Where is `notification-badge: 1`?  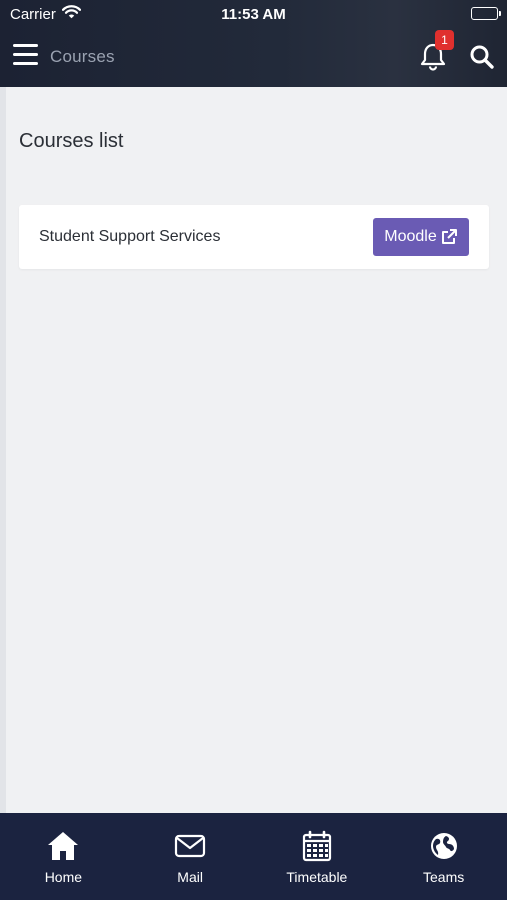 notification-badge: 1 is located at coordinates (444, 40).